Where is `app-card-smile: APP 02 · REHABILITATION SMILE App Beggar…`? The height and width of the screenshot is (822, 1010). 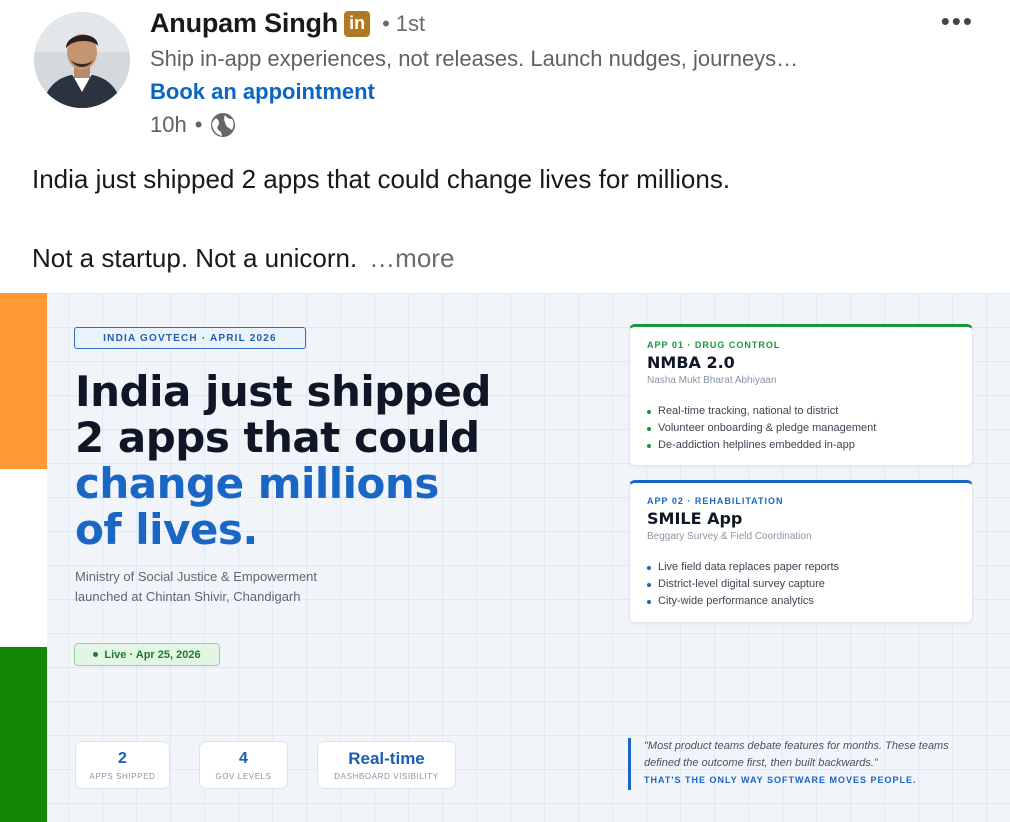
app-card-smile: APP 02 · REHABILITATION SMILE App Beggar… is located at coordinates (801, 551).